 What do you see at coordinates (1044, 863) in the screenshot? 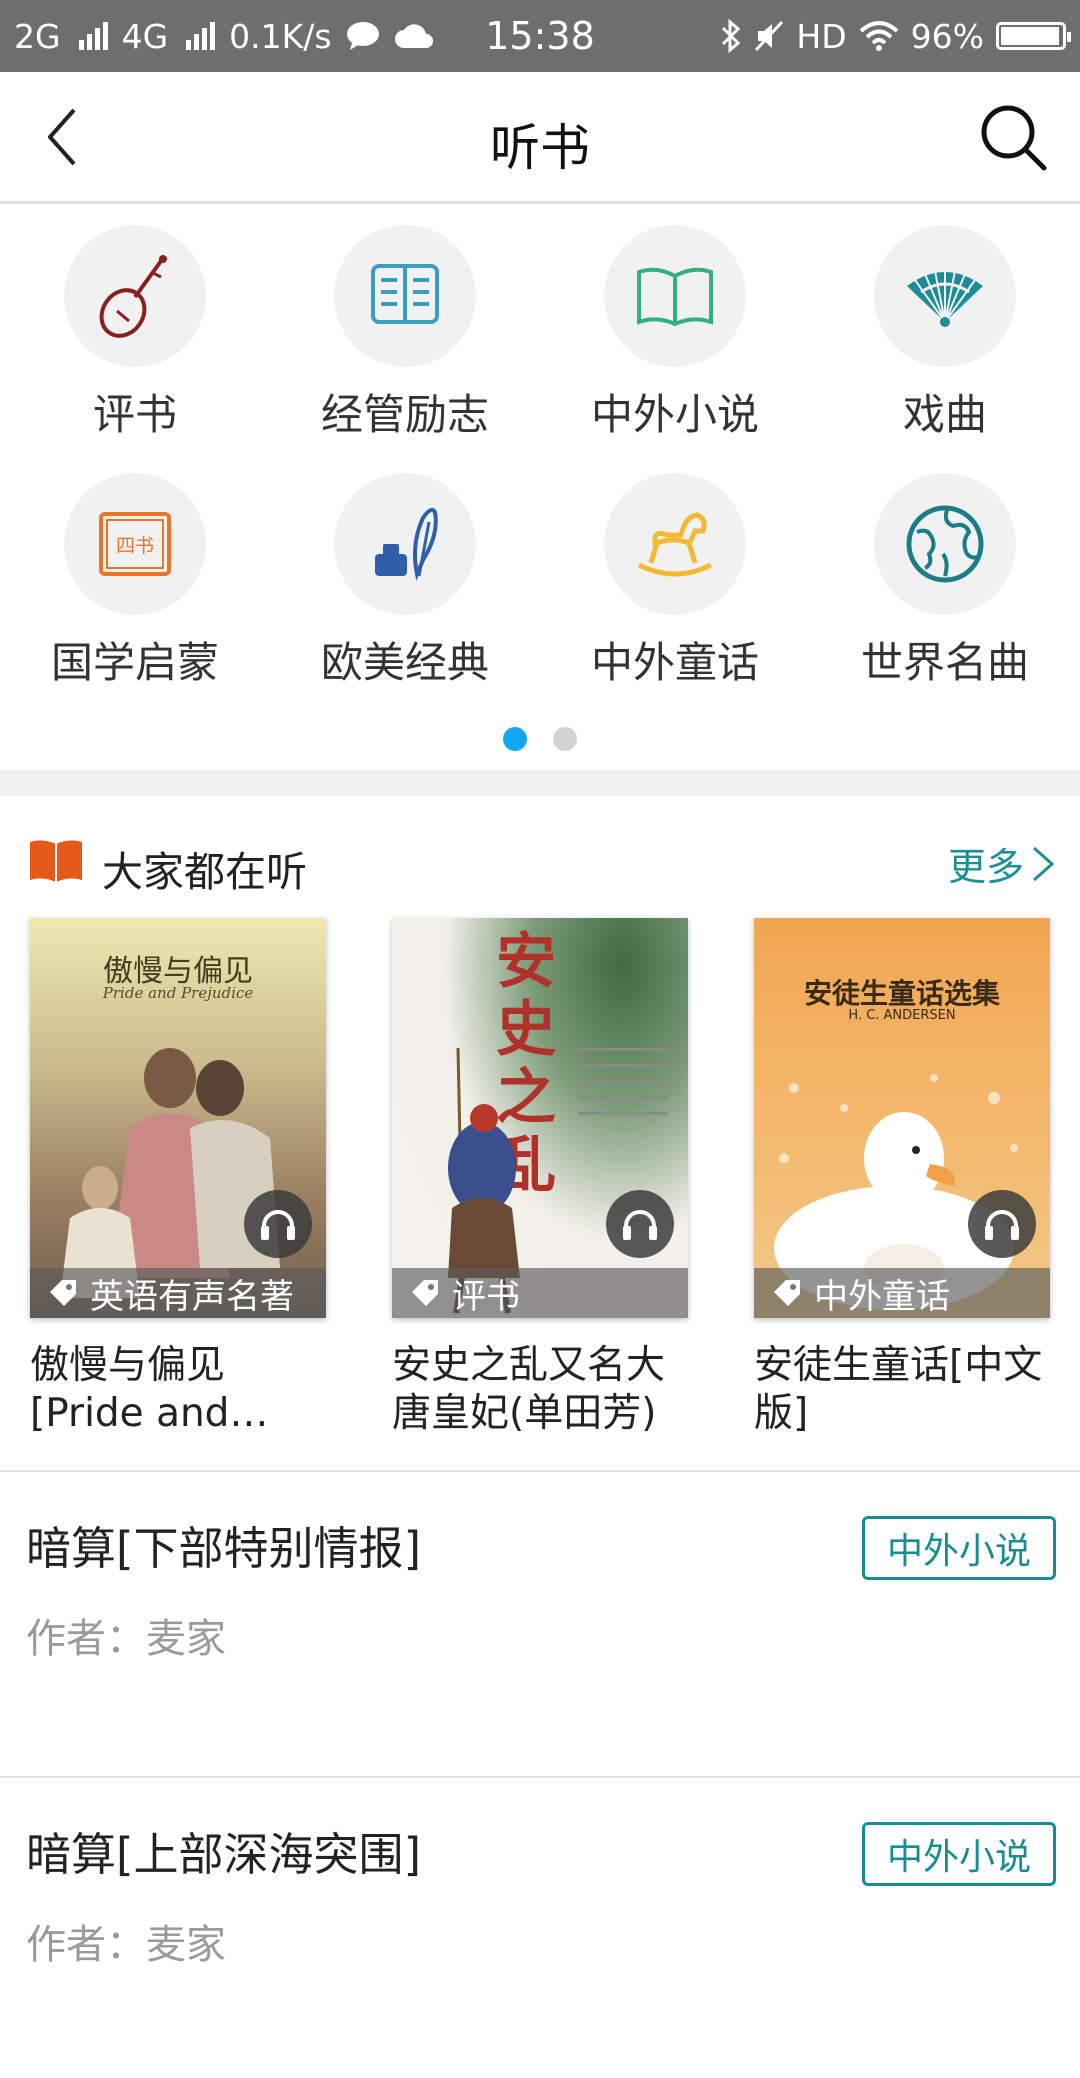
I see `chevron-right-icon` at bounding box center [1044, 863].